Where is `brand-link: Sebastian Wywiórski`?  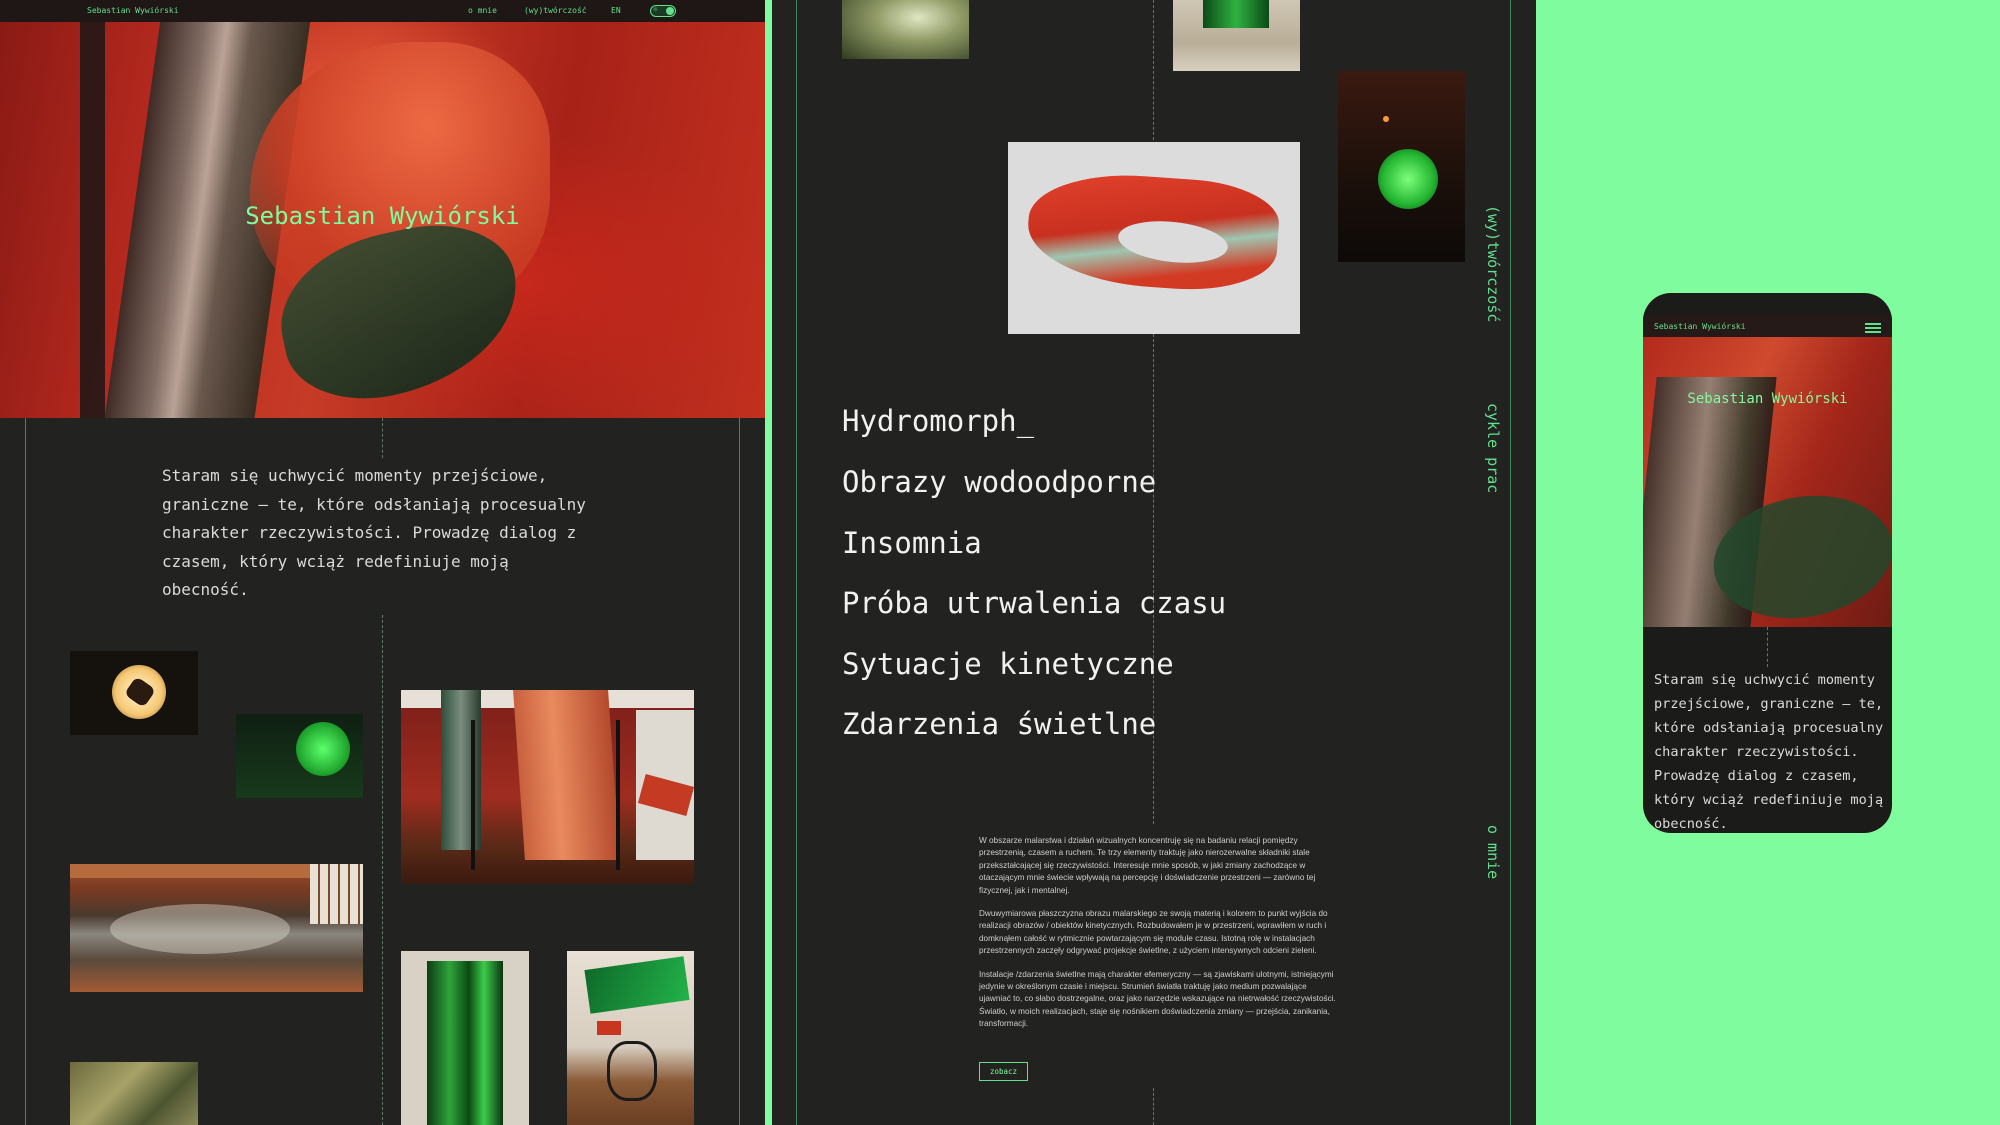 brand-link: Sebastian Wywiórski is located at coordinates (133, 10).